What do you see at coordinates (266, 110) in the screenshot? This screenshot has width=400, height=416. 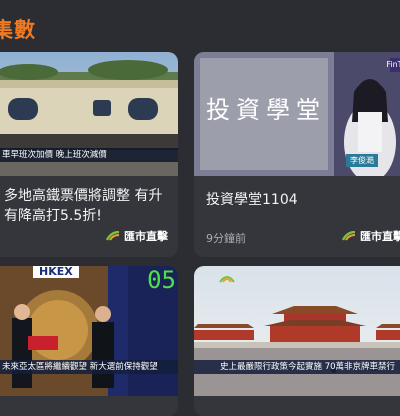 I see `episode-overlay-title: 投資學堂` at bounding box center [266, 110].